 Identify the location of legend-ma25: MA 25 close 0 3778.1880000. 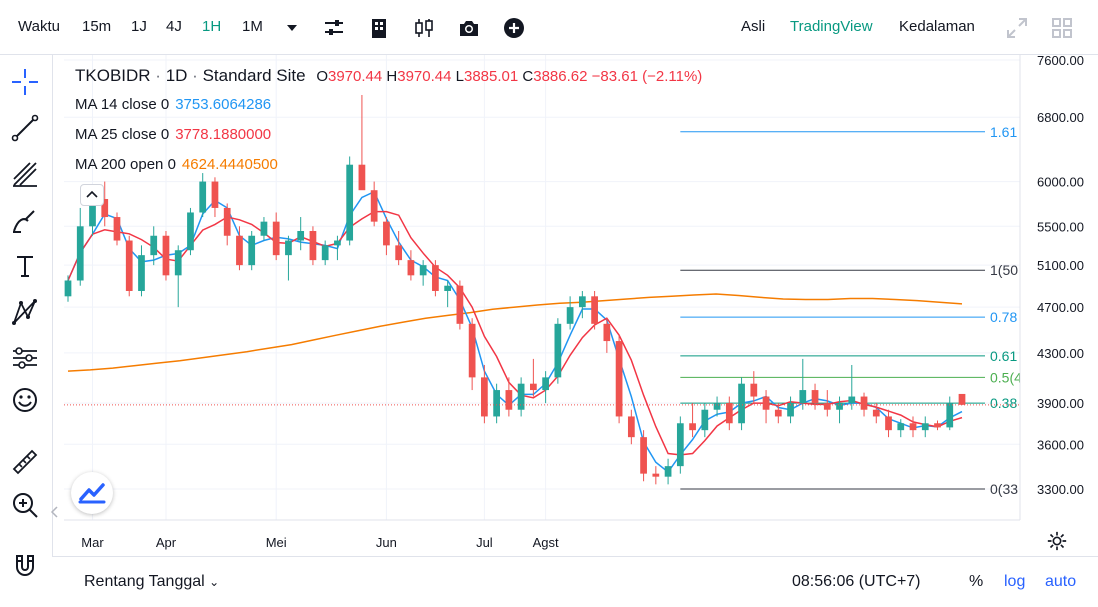
(173, 134).